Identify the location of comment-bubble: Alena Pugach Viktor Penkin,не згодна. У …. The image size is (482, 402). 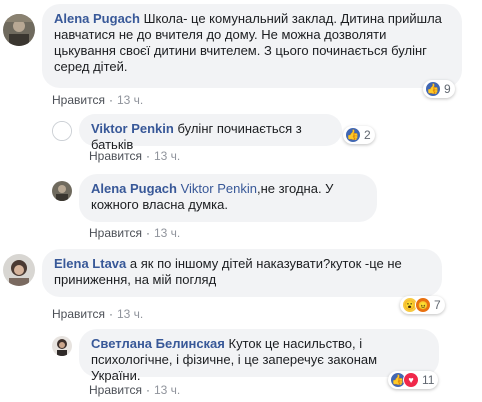
(228, 198).